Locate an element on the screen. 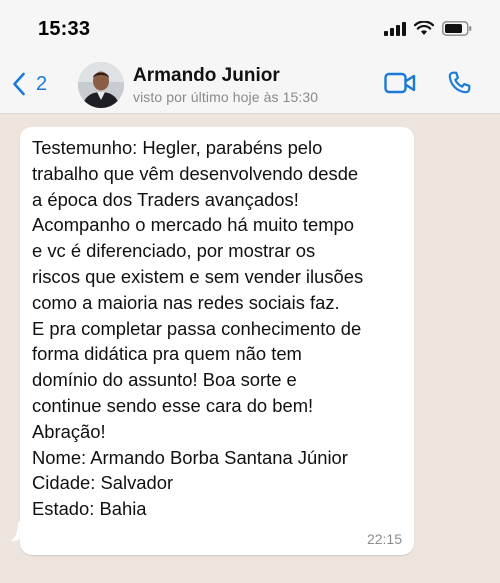 The height and width of the screenshot is (583, 500). status-time: 15:33 is located at coordinates (64, 29).